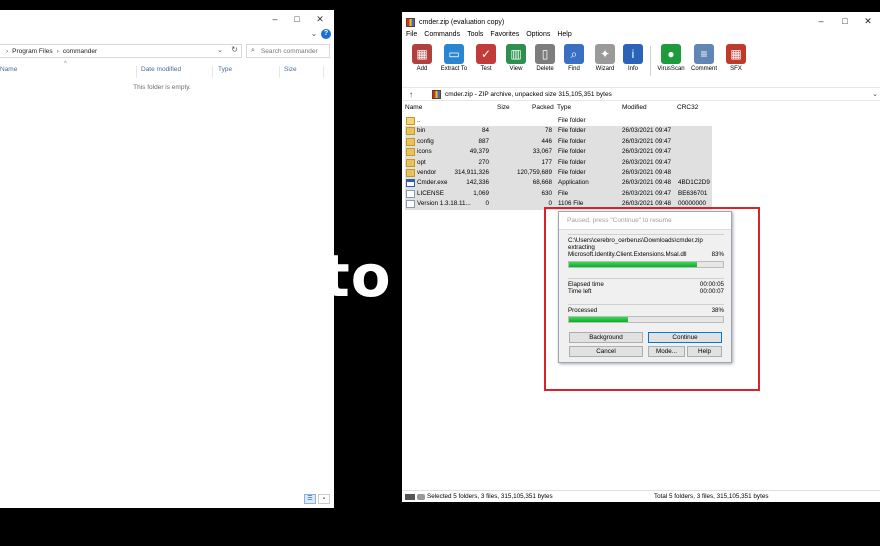 This screenshot has height=546, width=880. What do you see at coordinates (647, 152) in the screenshot?
I see `file-modified: 26/03/2021 09:47` at bounding box center [647, 152].